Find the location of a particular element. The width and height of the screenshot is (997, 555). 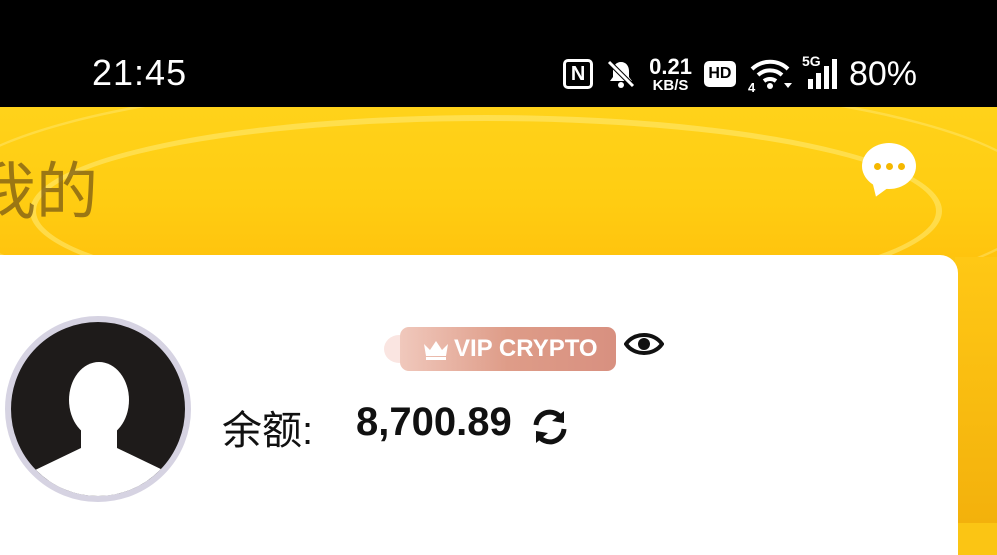

net-speed-unit: KB/S is located at coordinates (670, 85).